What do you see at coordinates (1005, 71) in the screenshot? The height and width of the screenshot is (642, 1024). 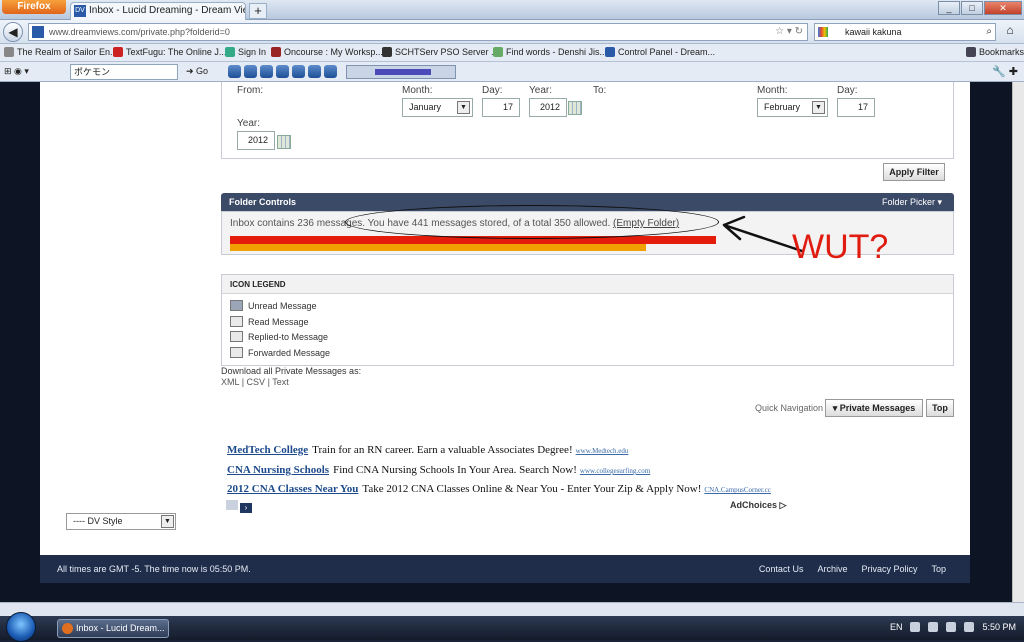 I see `wrench-icon: 🔧 ✚` at bounding box center [1005, 71].